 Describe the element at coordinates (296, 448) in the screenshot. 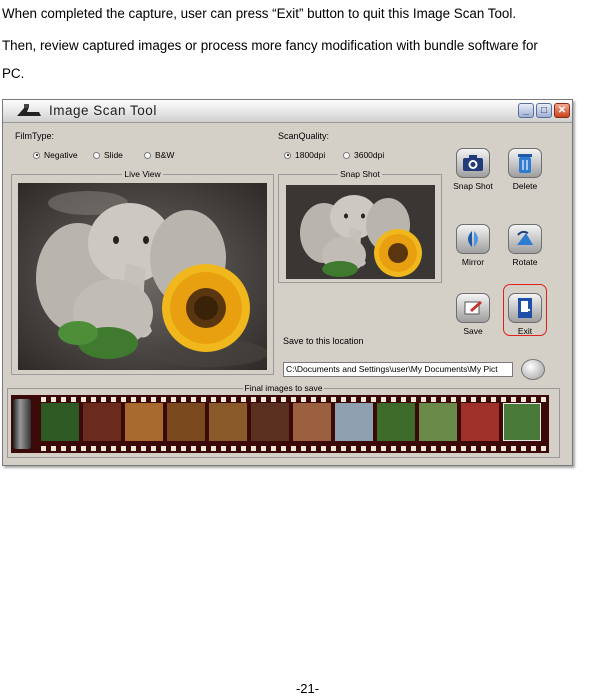

I see `film-holes-bottom` at that location.